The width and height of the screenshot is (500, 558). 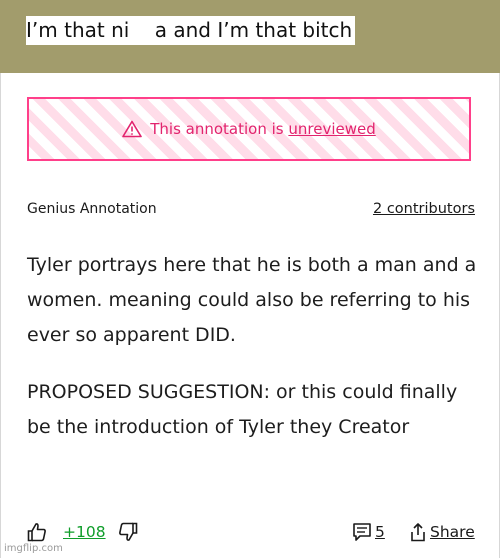 I want to click on highlighted-lyric: I’m that ni a and I’m that bitch, so click(x=191, y=30).